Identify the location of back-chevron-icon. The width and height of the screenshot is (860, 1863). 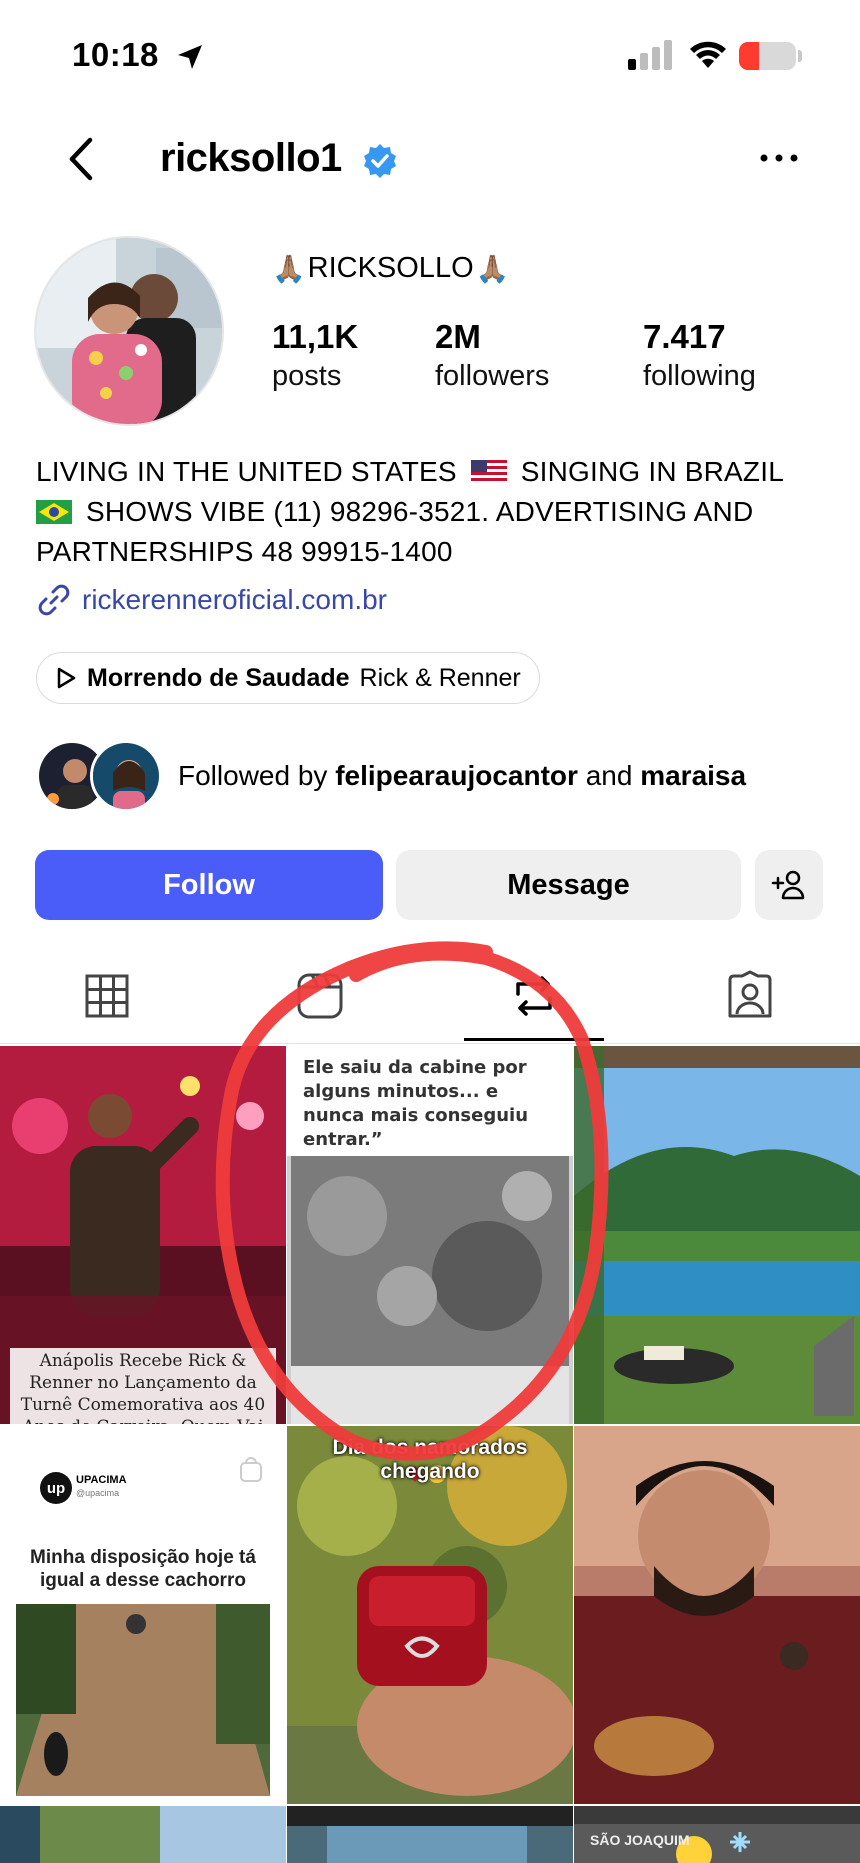
(82, 159).